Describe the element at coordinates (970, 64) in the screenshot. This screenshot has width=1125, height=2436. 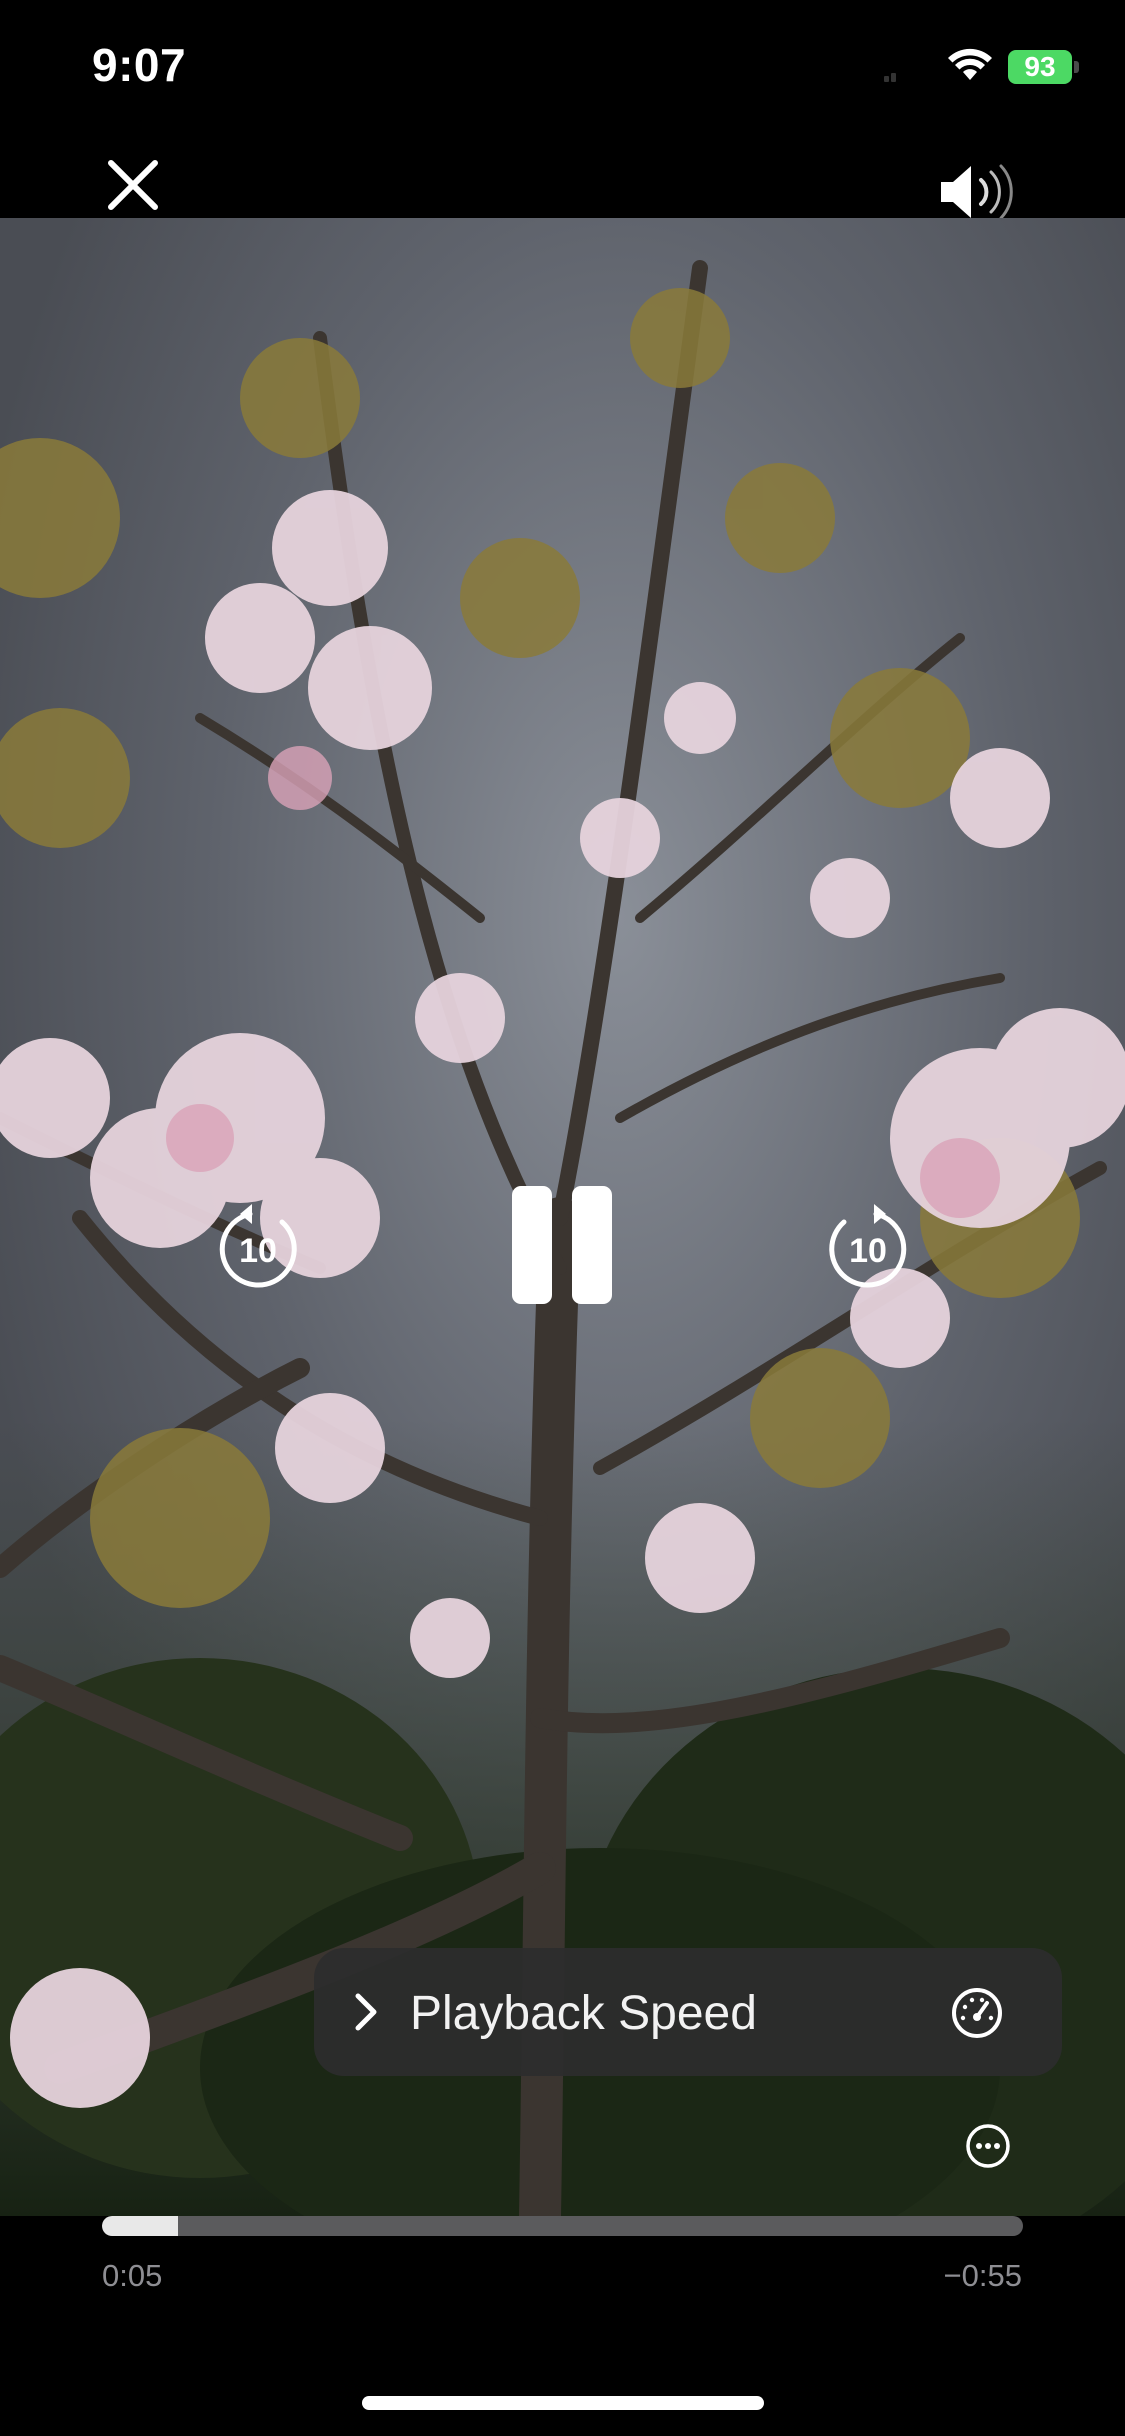
I see `wifi-icon` at that location.